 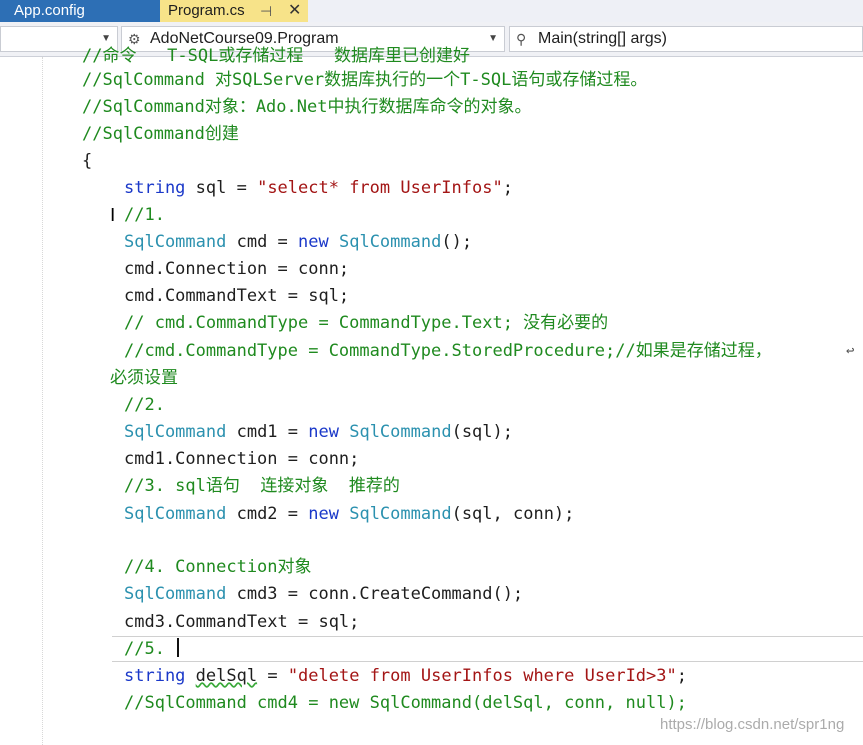 What do you see at coordinates (294, 11) in the screenshot?
I see `close-icon: ✕` at bounding box center [294, 11].